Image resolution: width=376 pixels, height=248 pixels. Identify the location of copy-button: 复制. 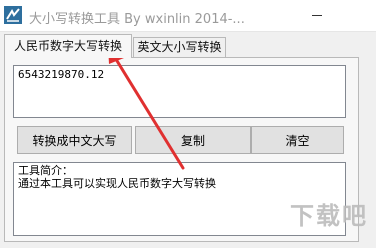
(193, 140).